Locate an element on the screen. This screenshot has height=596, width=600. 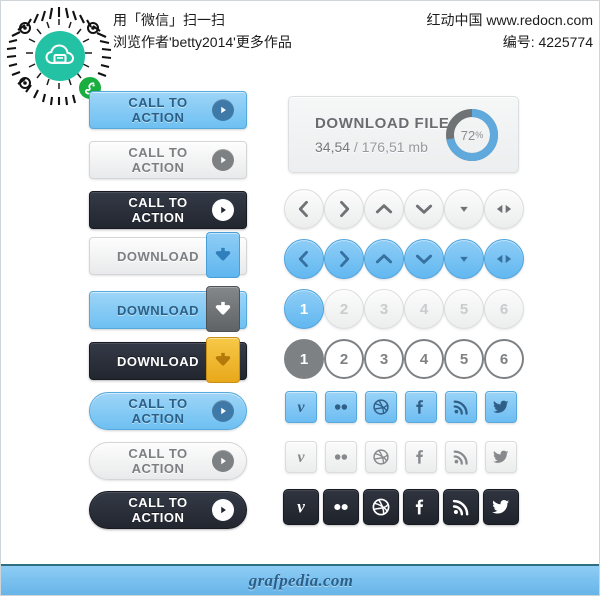
header-right-text: 红动中国 www.redocn.com 编号: 4225774 is located at coordinates (510, 31).